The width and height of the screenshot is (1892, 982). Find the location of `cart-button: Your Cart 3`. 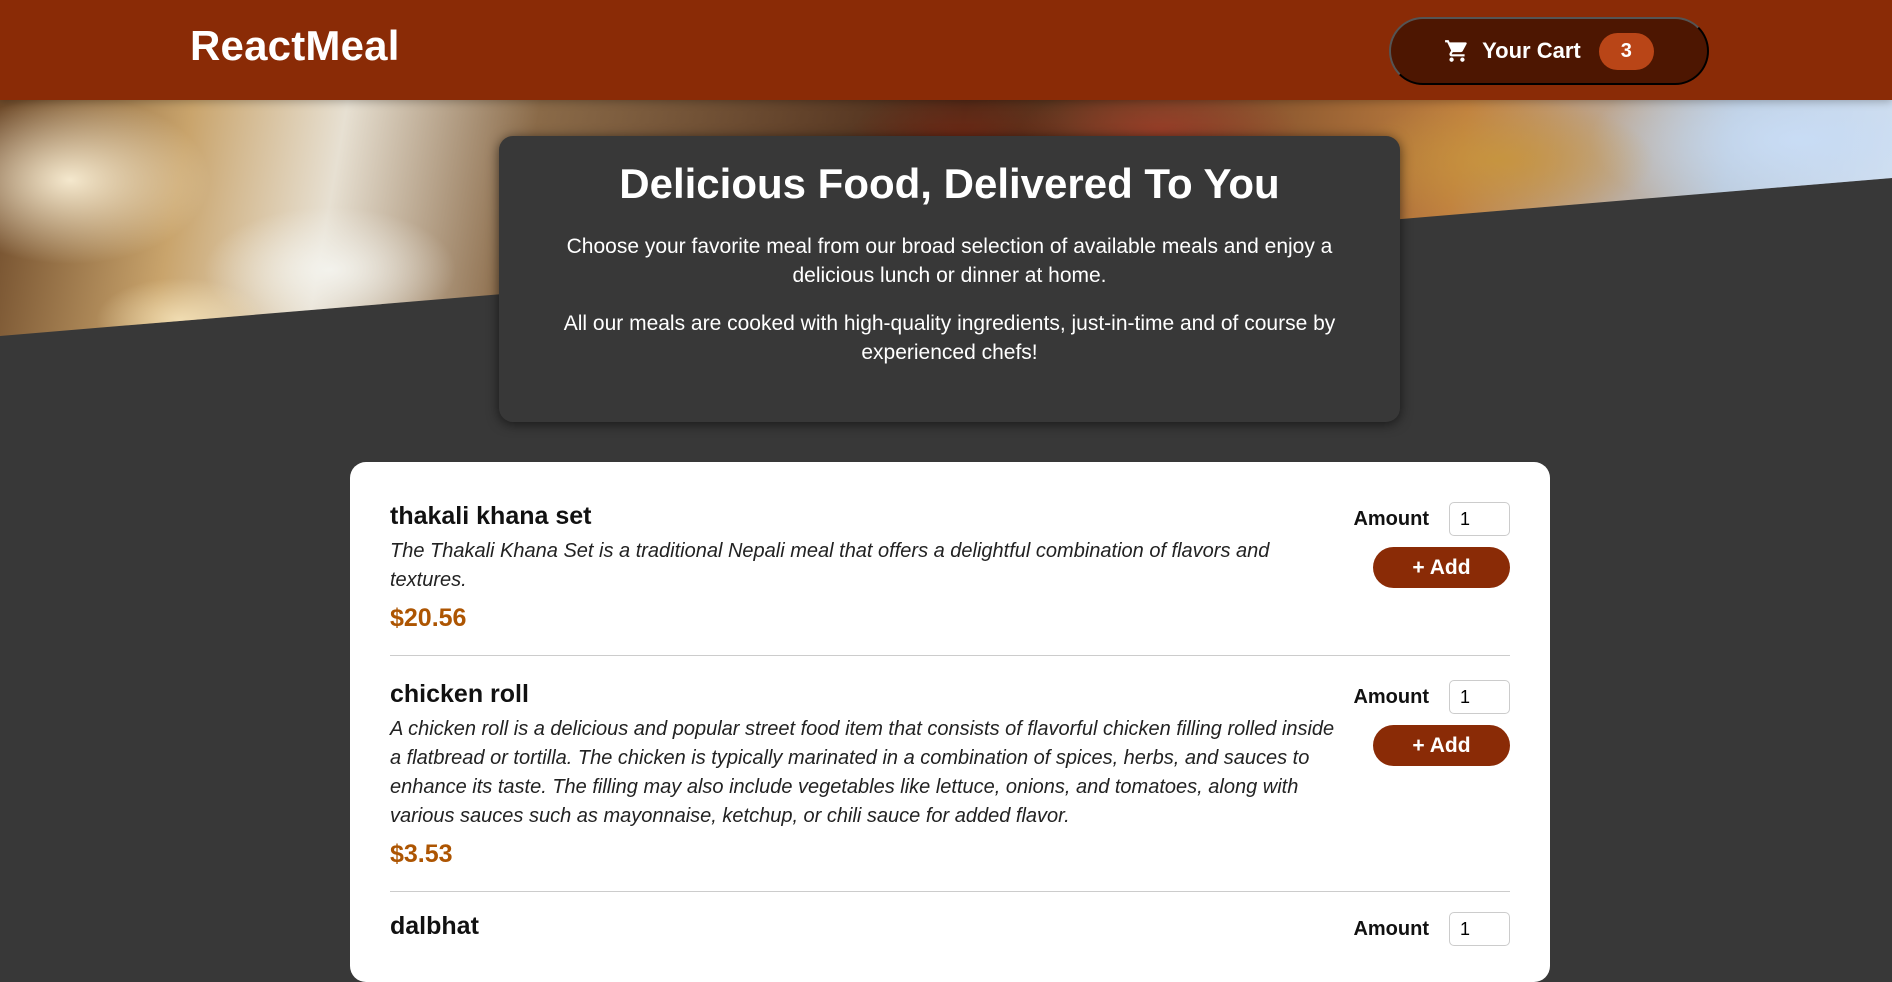

cart-button: Your Cart 3 is located at coordinates (1549, 51).